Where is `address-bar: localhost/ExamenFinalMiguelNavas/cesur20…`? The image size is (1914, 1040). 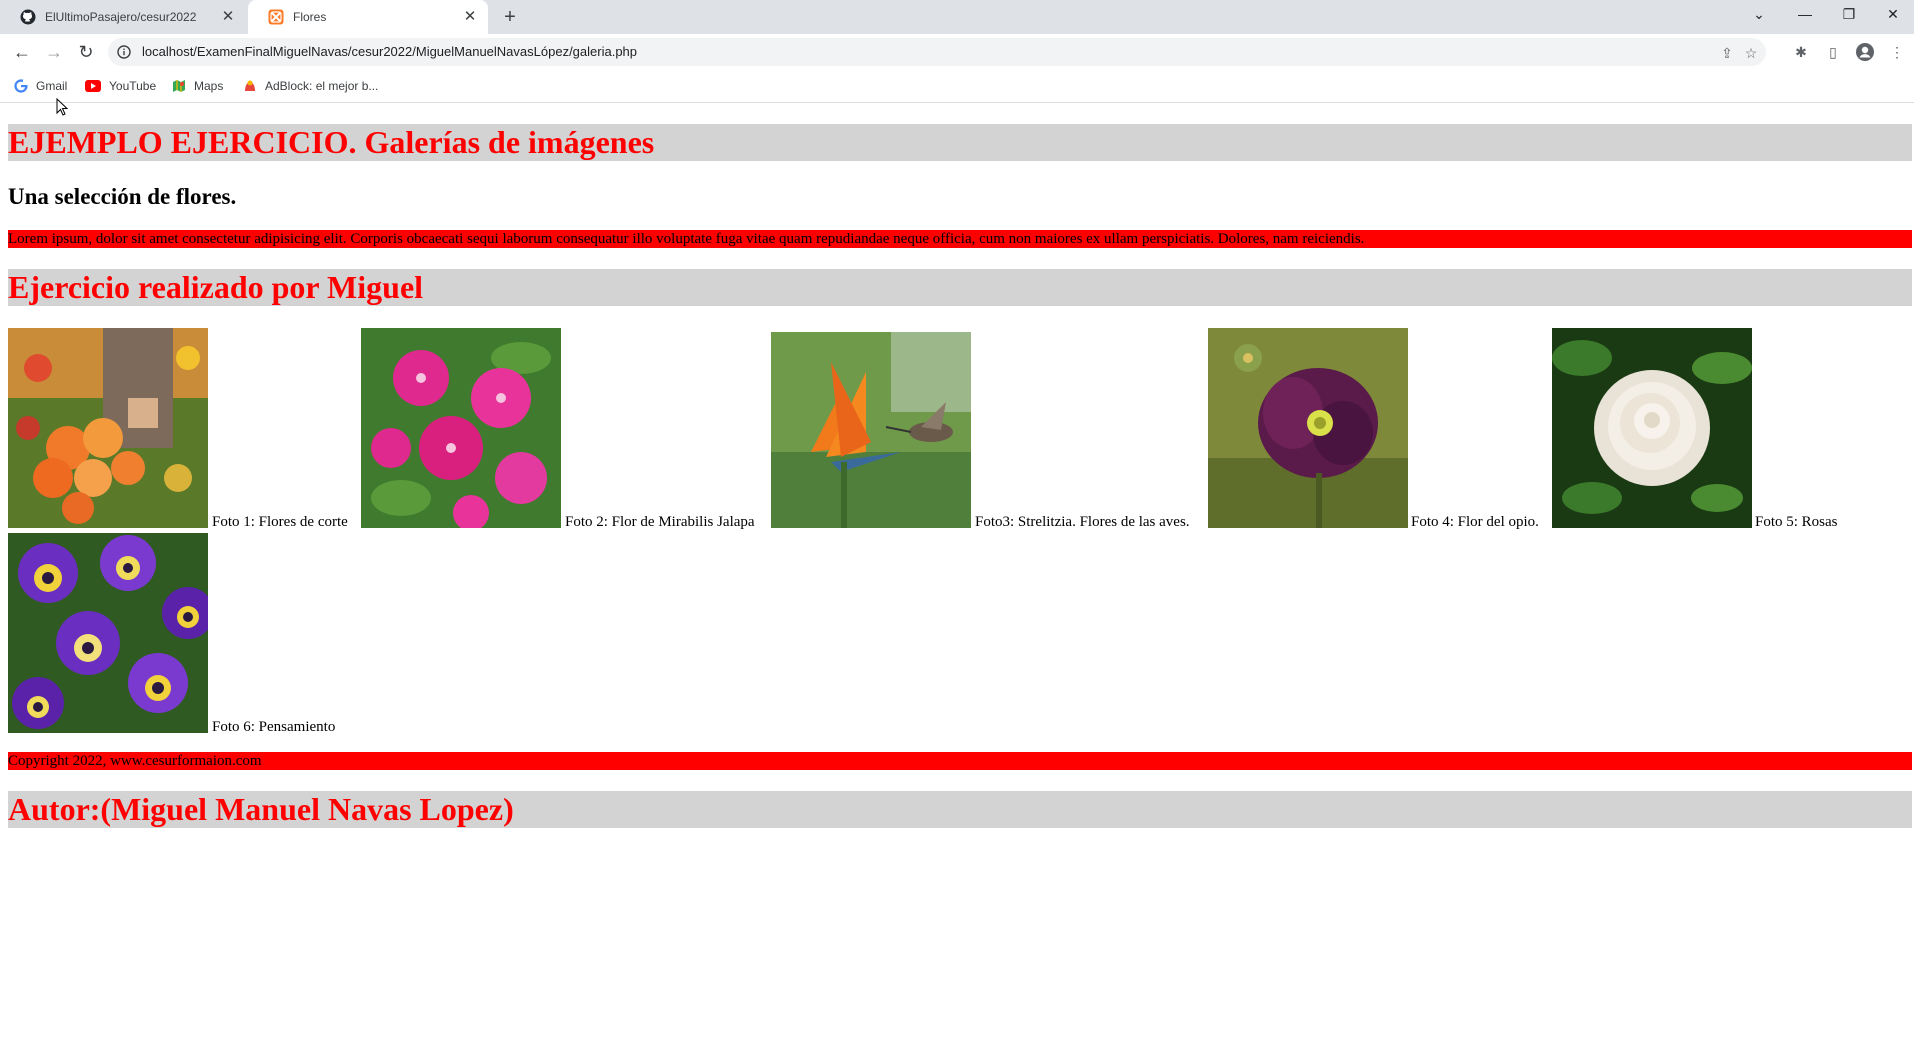 address-bar: localhost/ExamenFinalMiguelNavas/cesur20… is located at coordinates (937, 52).